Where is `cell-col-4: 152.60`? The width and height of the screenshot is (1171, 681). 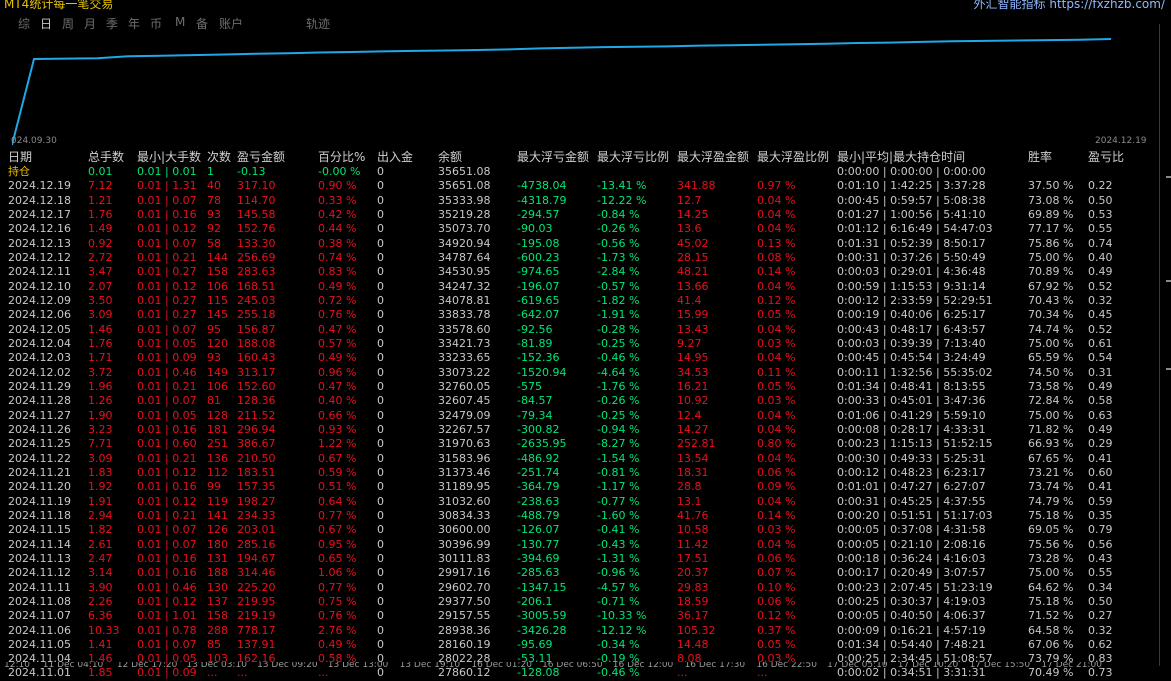 cell-col-4: 152.60 is located at coordinates (256, 386).